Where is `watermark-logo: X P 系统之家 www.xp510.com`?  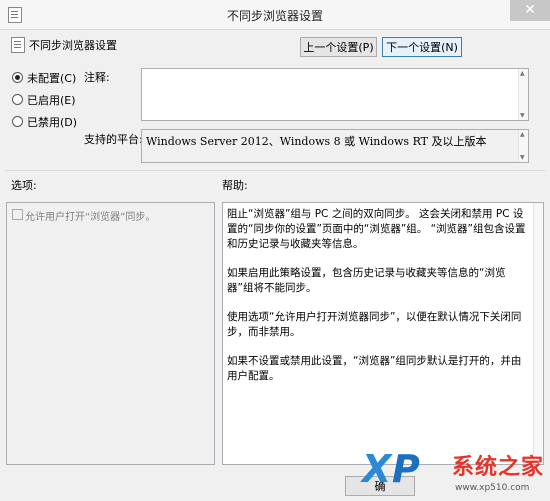
watermark-logo: X P 系统之家 www.xp510.com is located at coordinates (450, 473).